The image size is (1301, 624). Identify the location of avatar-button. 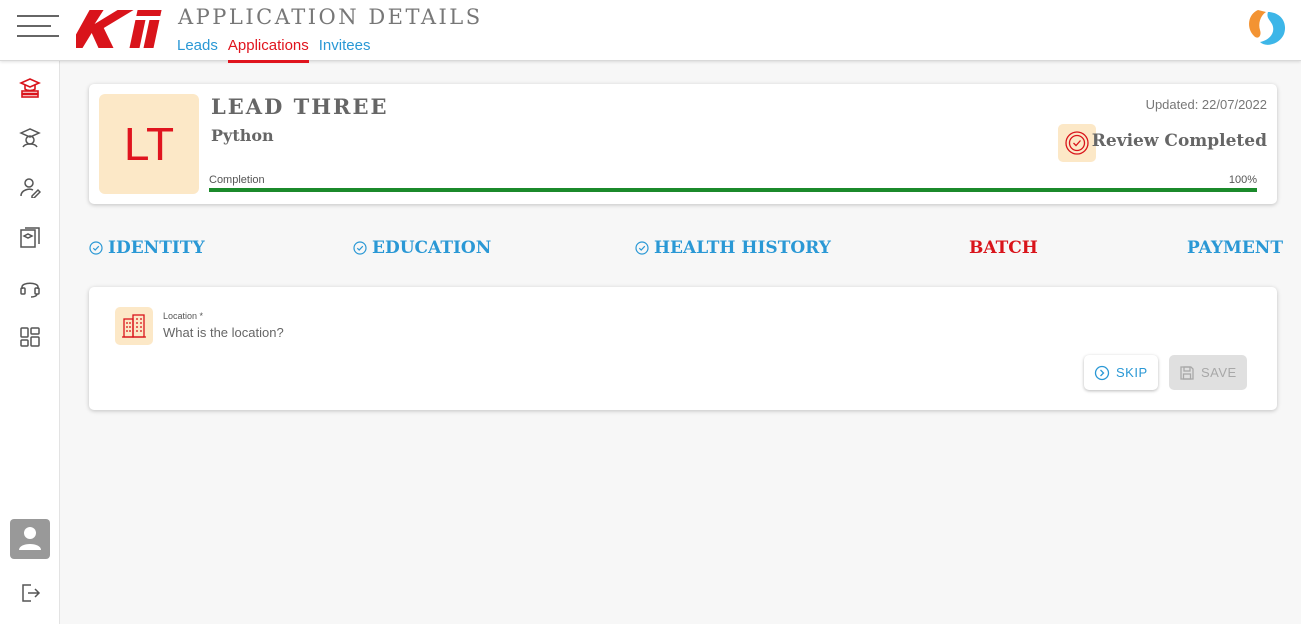
(30, 539).